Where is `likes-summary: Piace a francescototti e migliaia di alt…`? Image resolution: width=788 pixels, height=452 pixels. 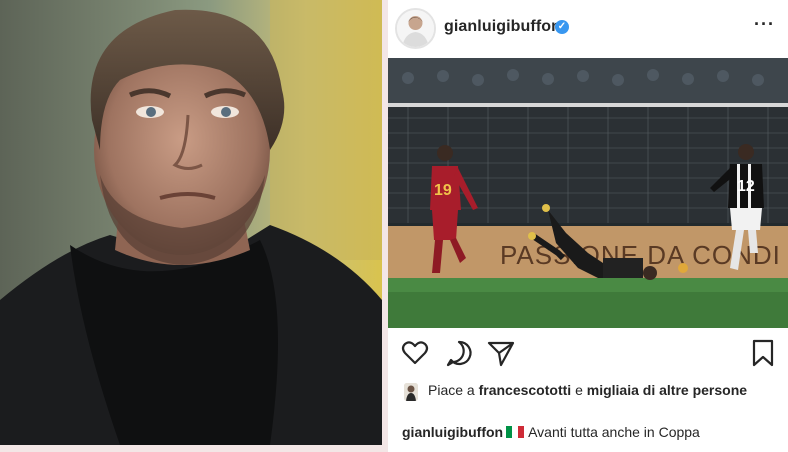 likes-summary: Piace a francescototti e migliaia di alt… is located at coordinates (588, 400).